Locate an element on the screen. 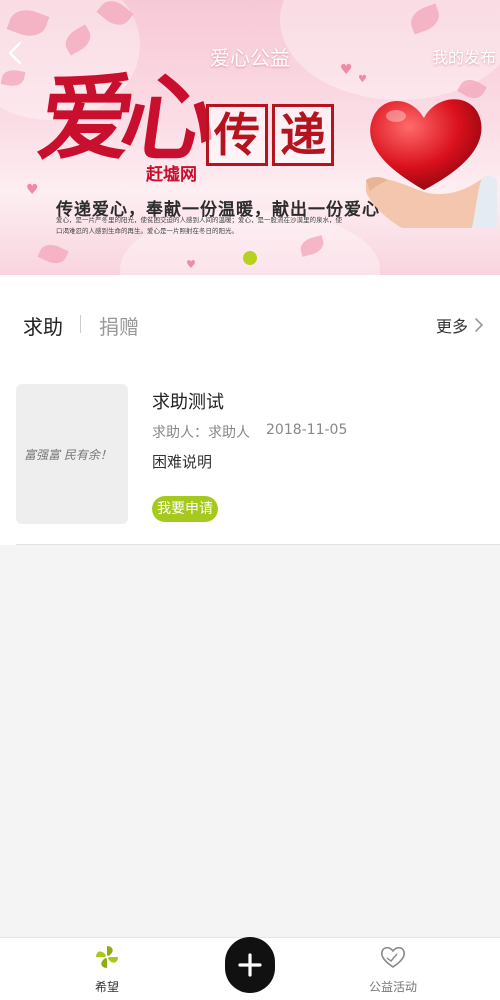 The width and height of the screenshot is (500, 1000). chevron-right-icon is located at coordinates (479, 325).